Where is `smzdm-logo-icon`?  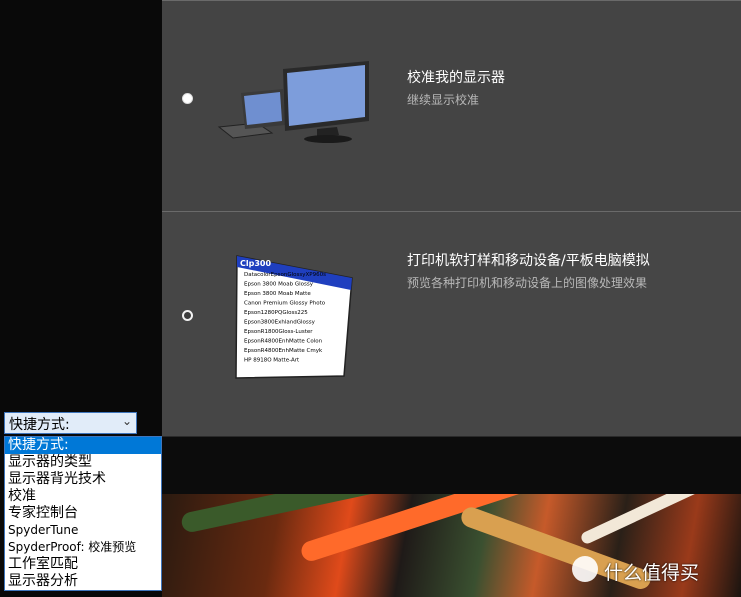 smzdm-logo-icon is located at coordinates (585, 569).